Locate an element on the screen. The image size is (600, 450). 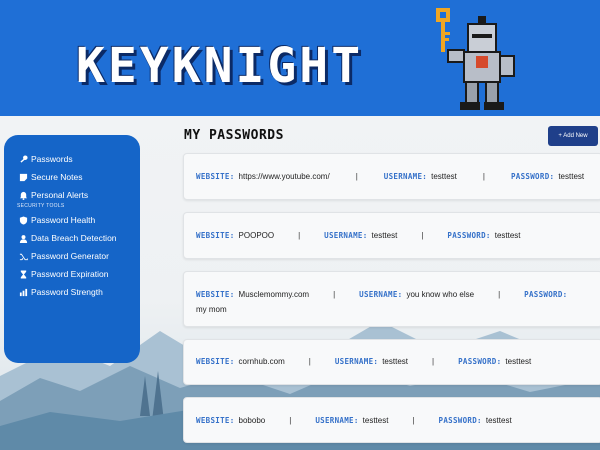
sidebar-item-label: Passwords is located at coordinates (52, 159).